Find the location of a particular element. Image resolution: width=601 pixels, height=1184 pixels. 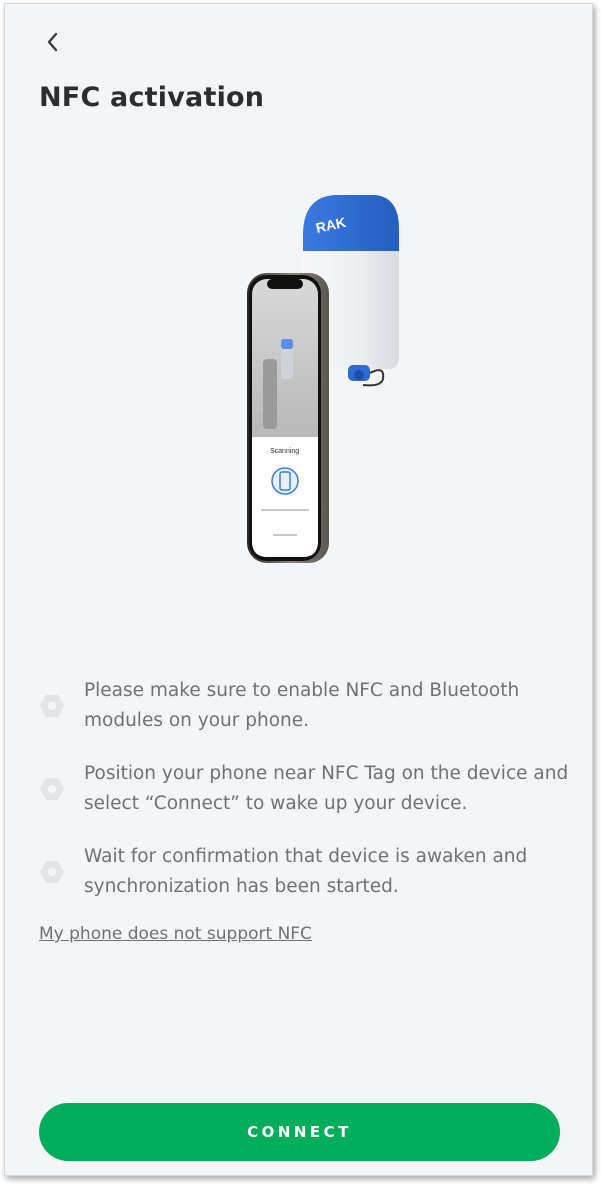

phone-status-text: Scanning is located at coordinates (284, 451).